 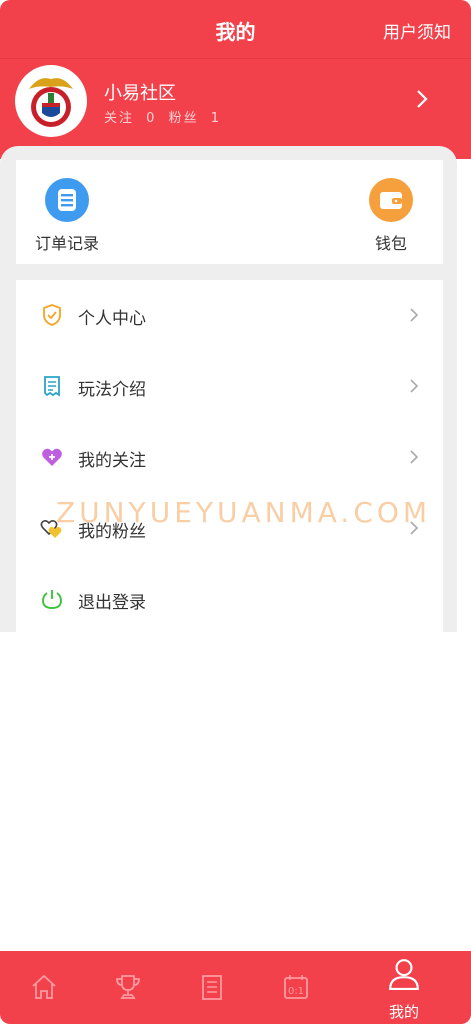 I want to click on trophy-icon, so click(x=128, y=987).